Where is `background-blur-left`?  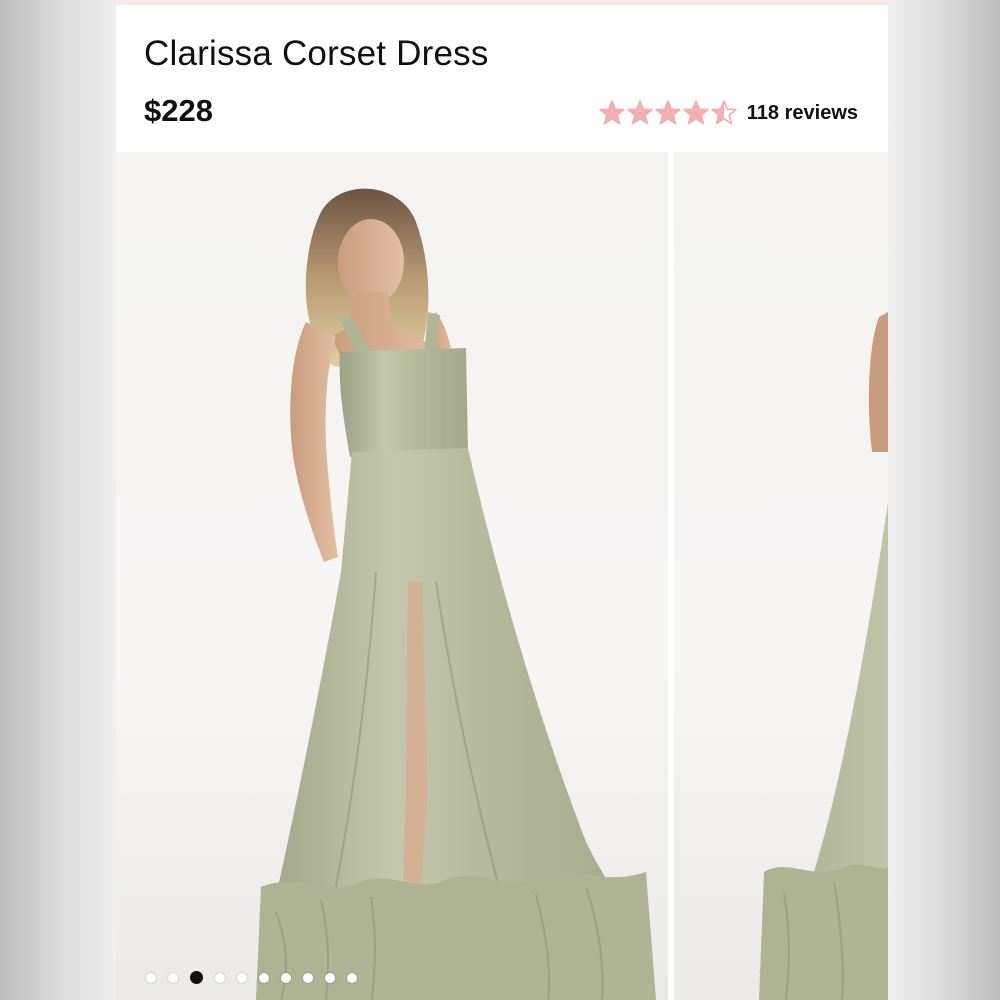 background-blur-left is located at coordinates (58, 500).